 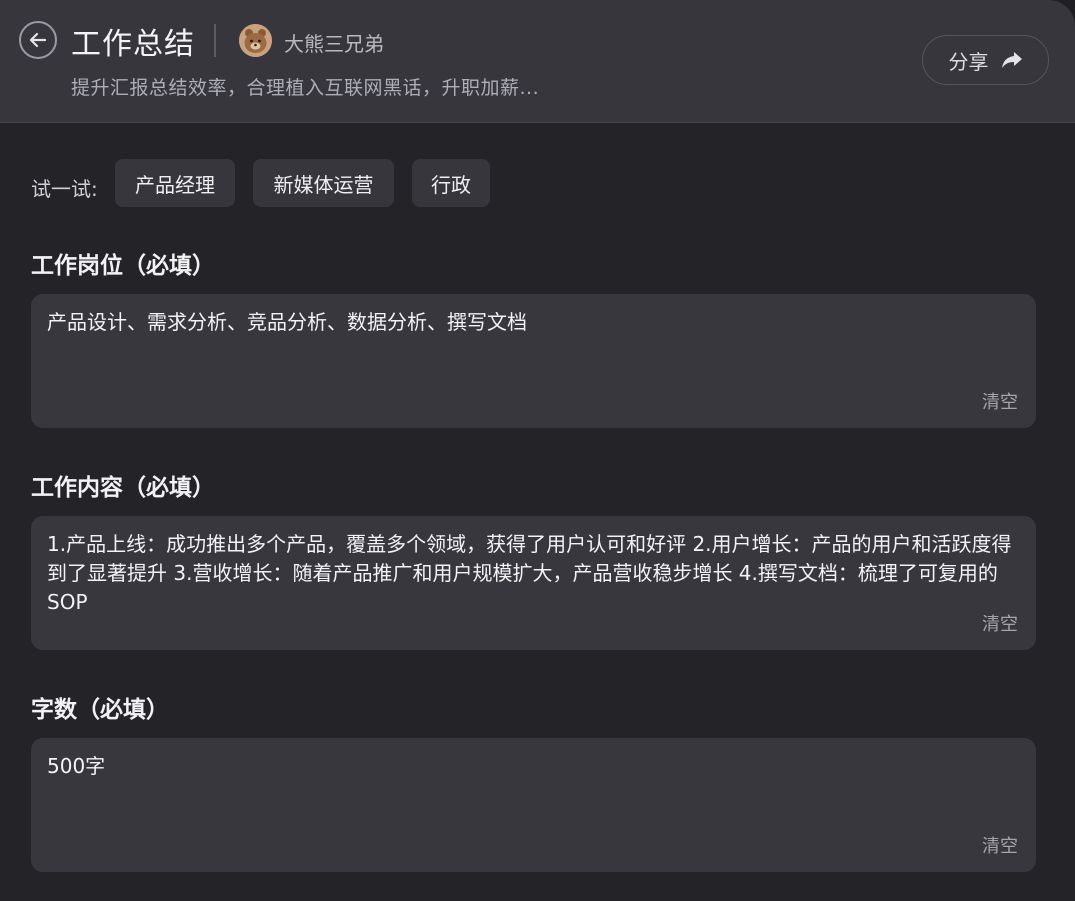 What do you see at coordinates (533, 361) in the screenshot?
I see `job-position-field: 产品设计、需求分析、竞品分析、数据分析、撰写文档 清空` at bounding box center [533, 361].